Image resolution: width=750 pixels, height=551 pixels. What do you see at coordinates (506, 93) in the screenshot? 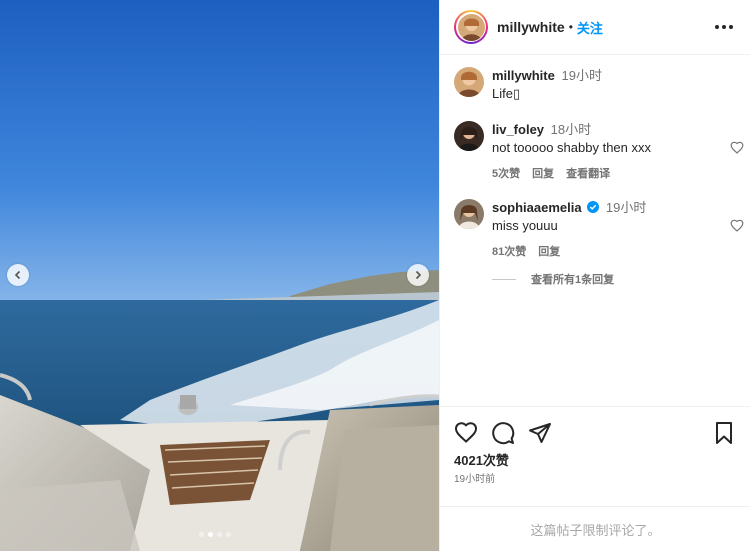
I see `caption-text: Life▯` at bounding box center [506, 93].